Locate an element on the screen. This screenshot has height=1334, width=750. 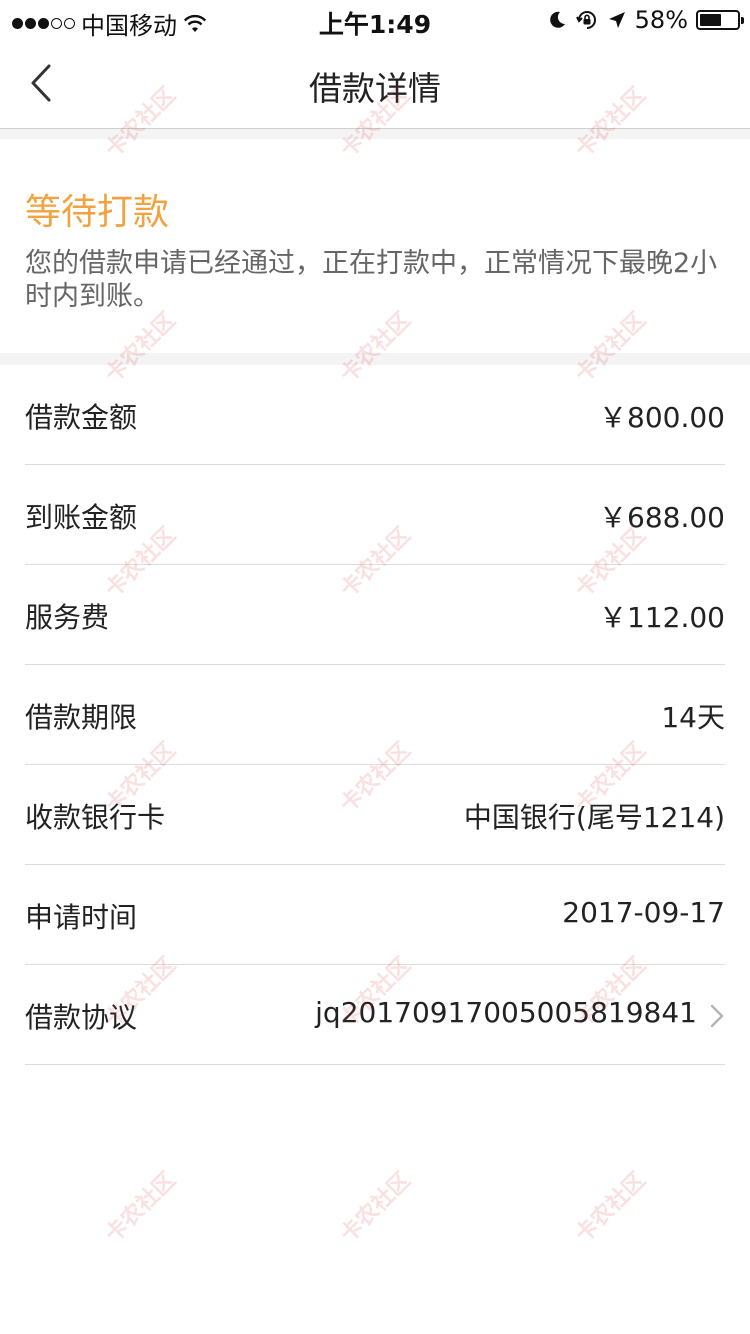
detail-row-received-amount: 到账金额 ￥688.00 is located at coordinates (375, 515).